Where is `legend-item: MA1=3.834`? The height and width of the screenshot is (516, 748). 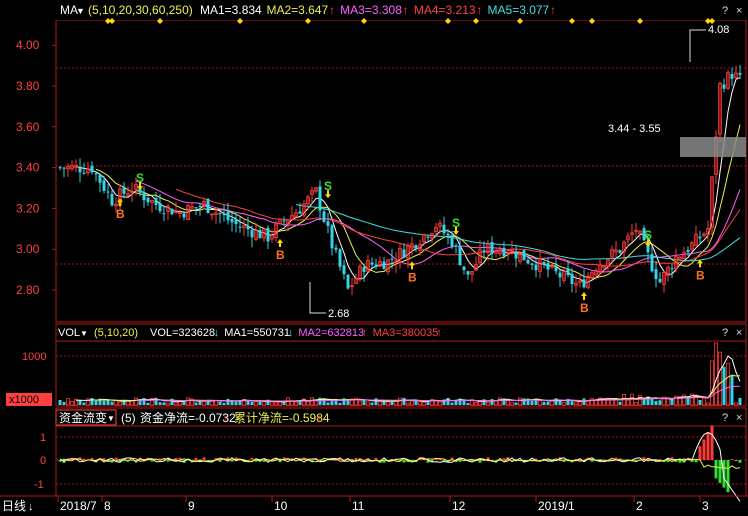 legend-item: MA1=3.834 is located at coordinates (231, 10).